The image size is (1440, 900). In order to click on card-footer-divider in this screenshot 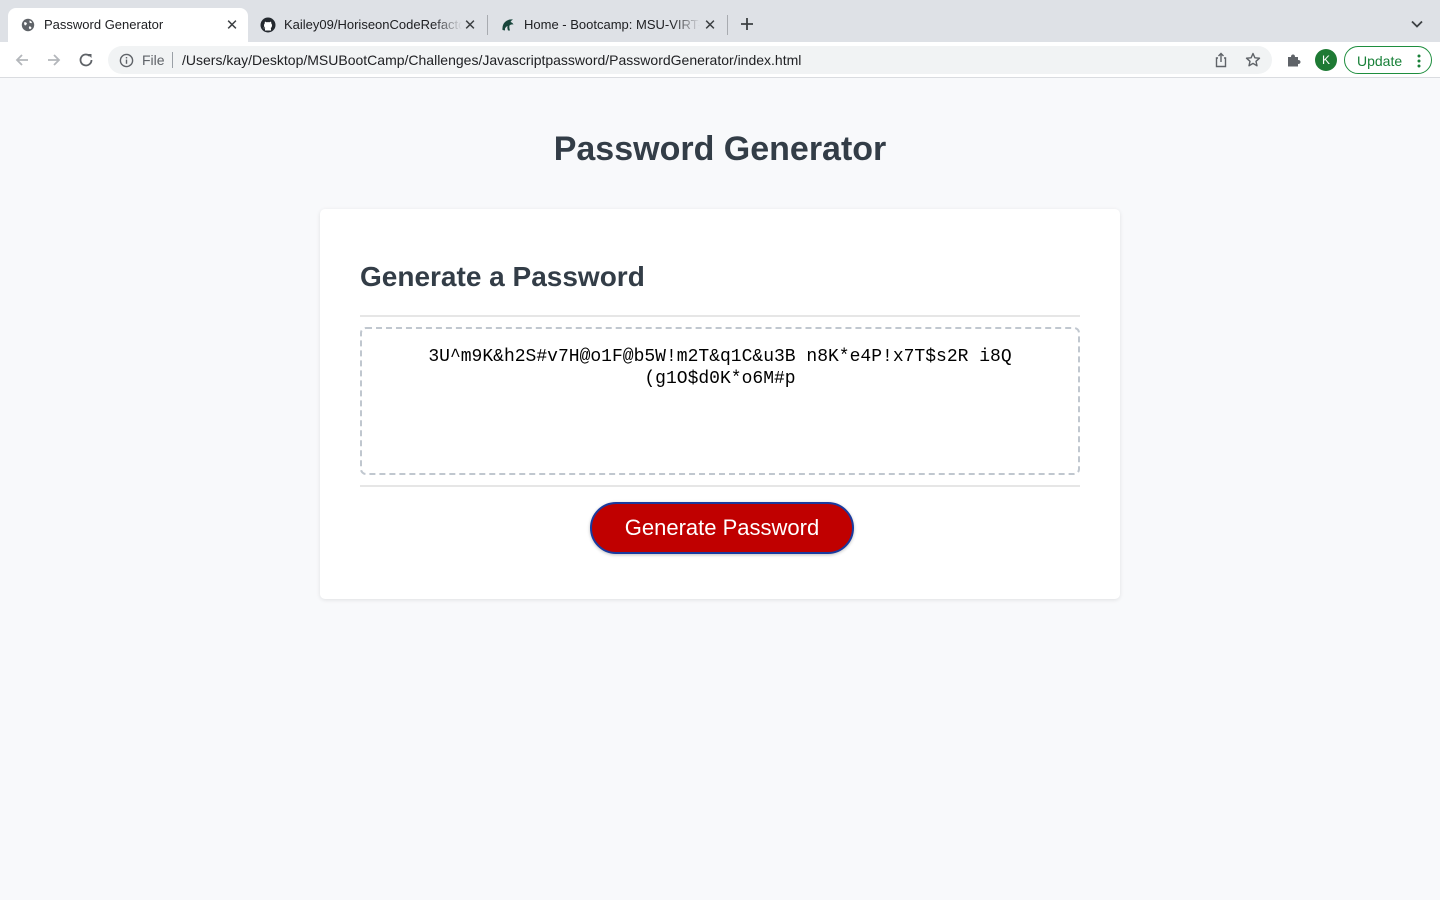, I will do `click(720, 486)`.